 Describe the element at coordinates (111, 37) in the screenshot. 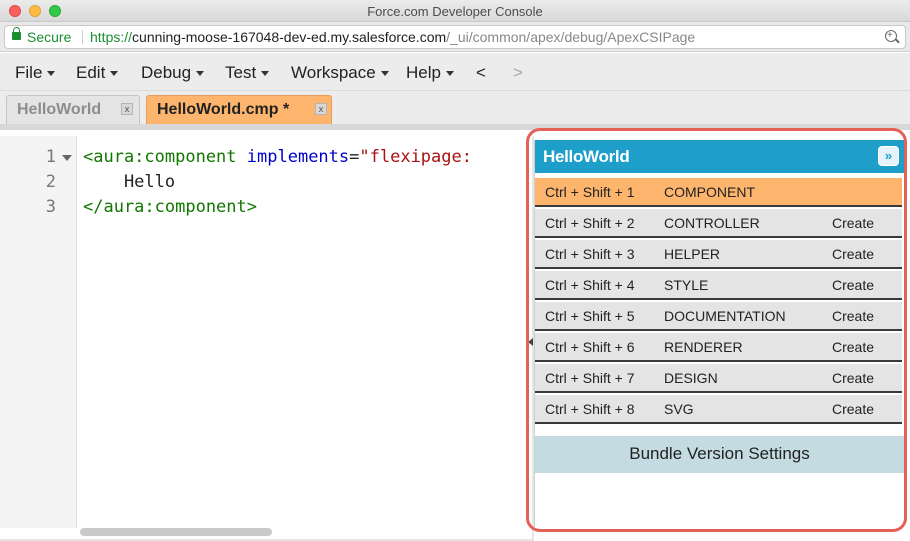

I see `url-scheme: https://` at that location.